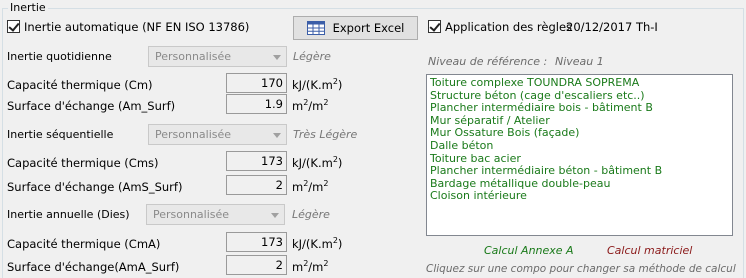 The height and width of the screenshot is (278, 746). I want to click on quotidienne-level: Légère, so click(312, 56).